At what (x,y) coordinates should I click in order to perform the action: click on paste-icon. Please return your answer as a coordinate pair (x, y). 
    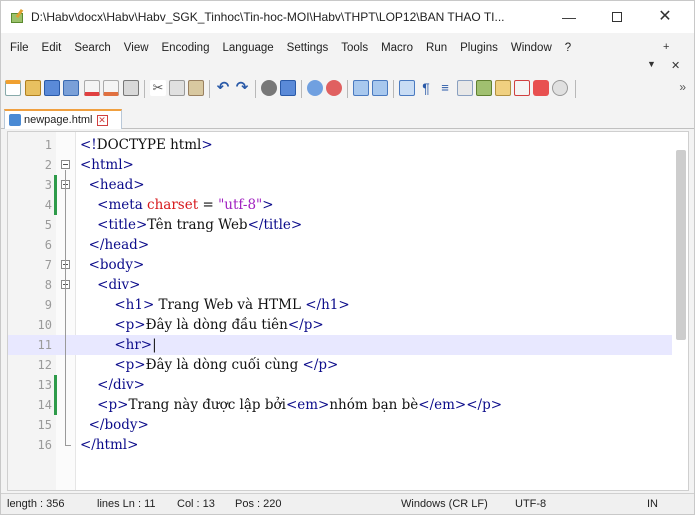
    Looking at the image, I should click on (196, 88).